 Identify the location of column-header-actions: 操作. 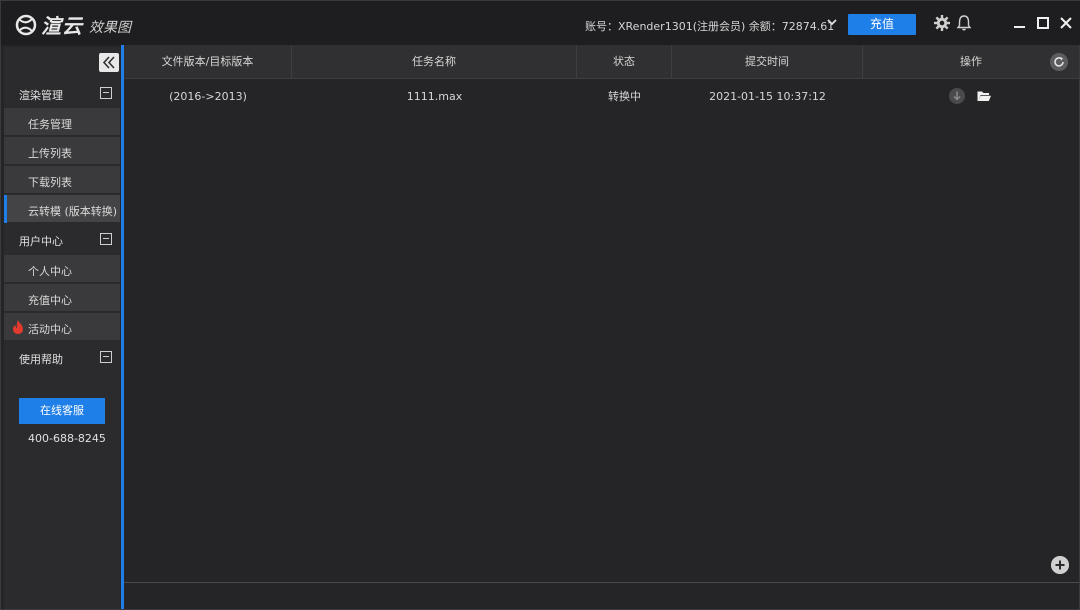
(971, 61).